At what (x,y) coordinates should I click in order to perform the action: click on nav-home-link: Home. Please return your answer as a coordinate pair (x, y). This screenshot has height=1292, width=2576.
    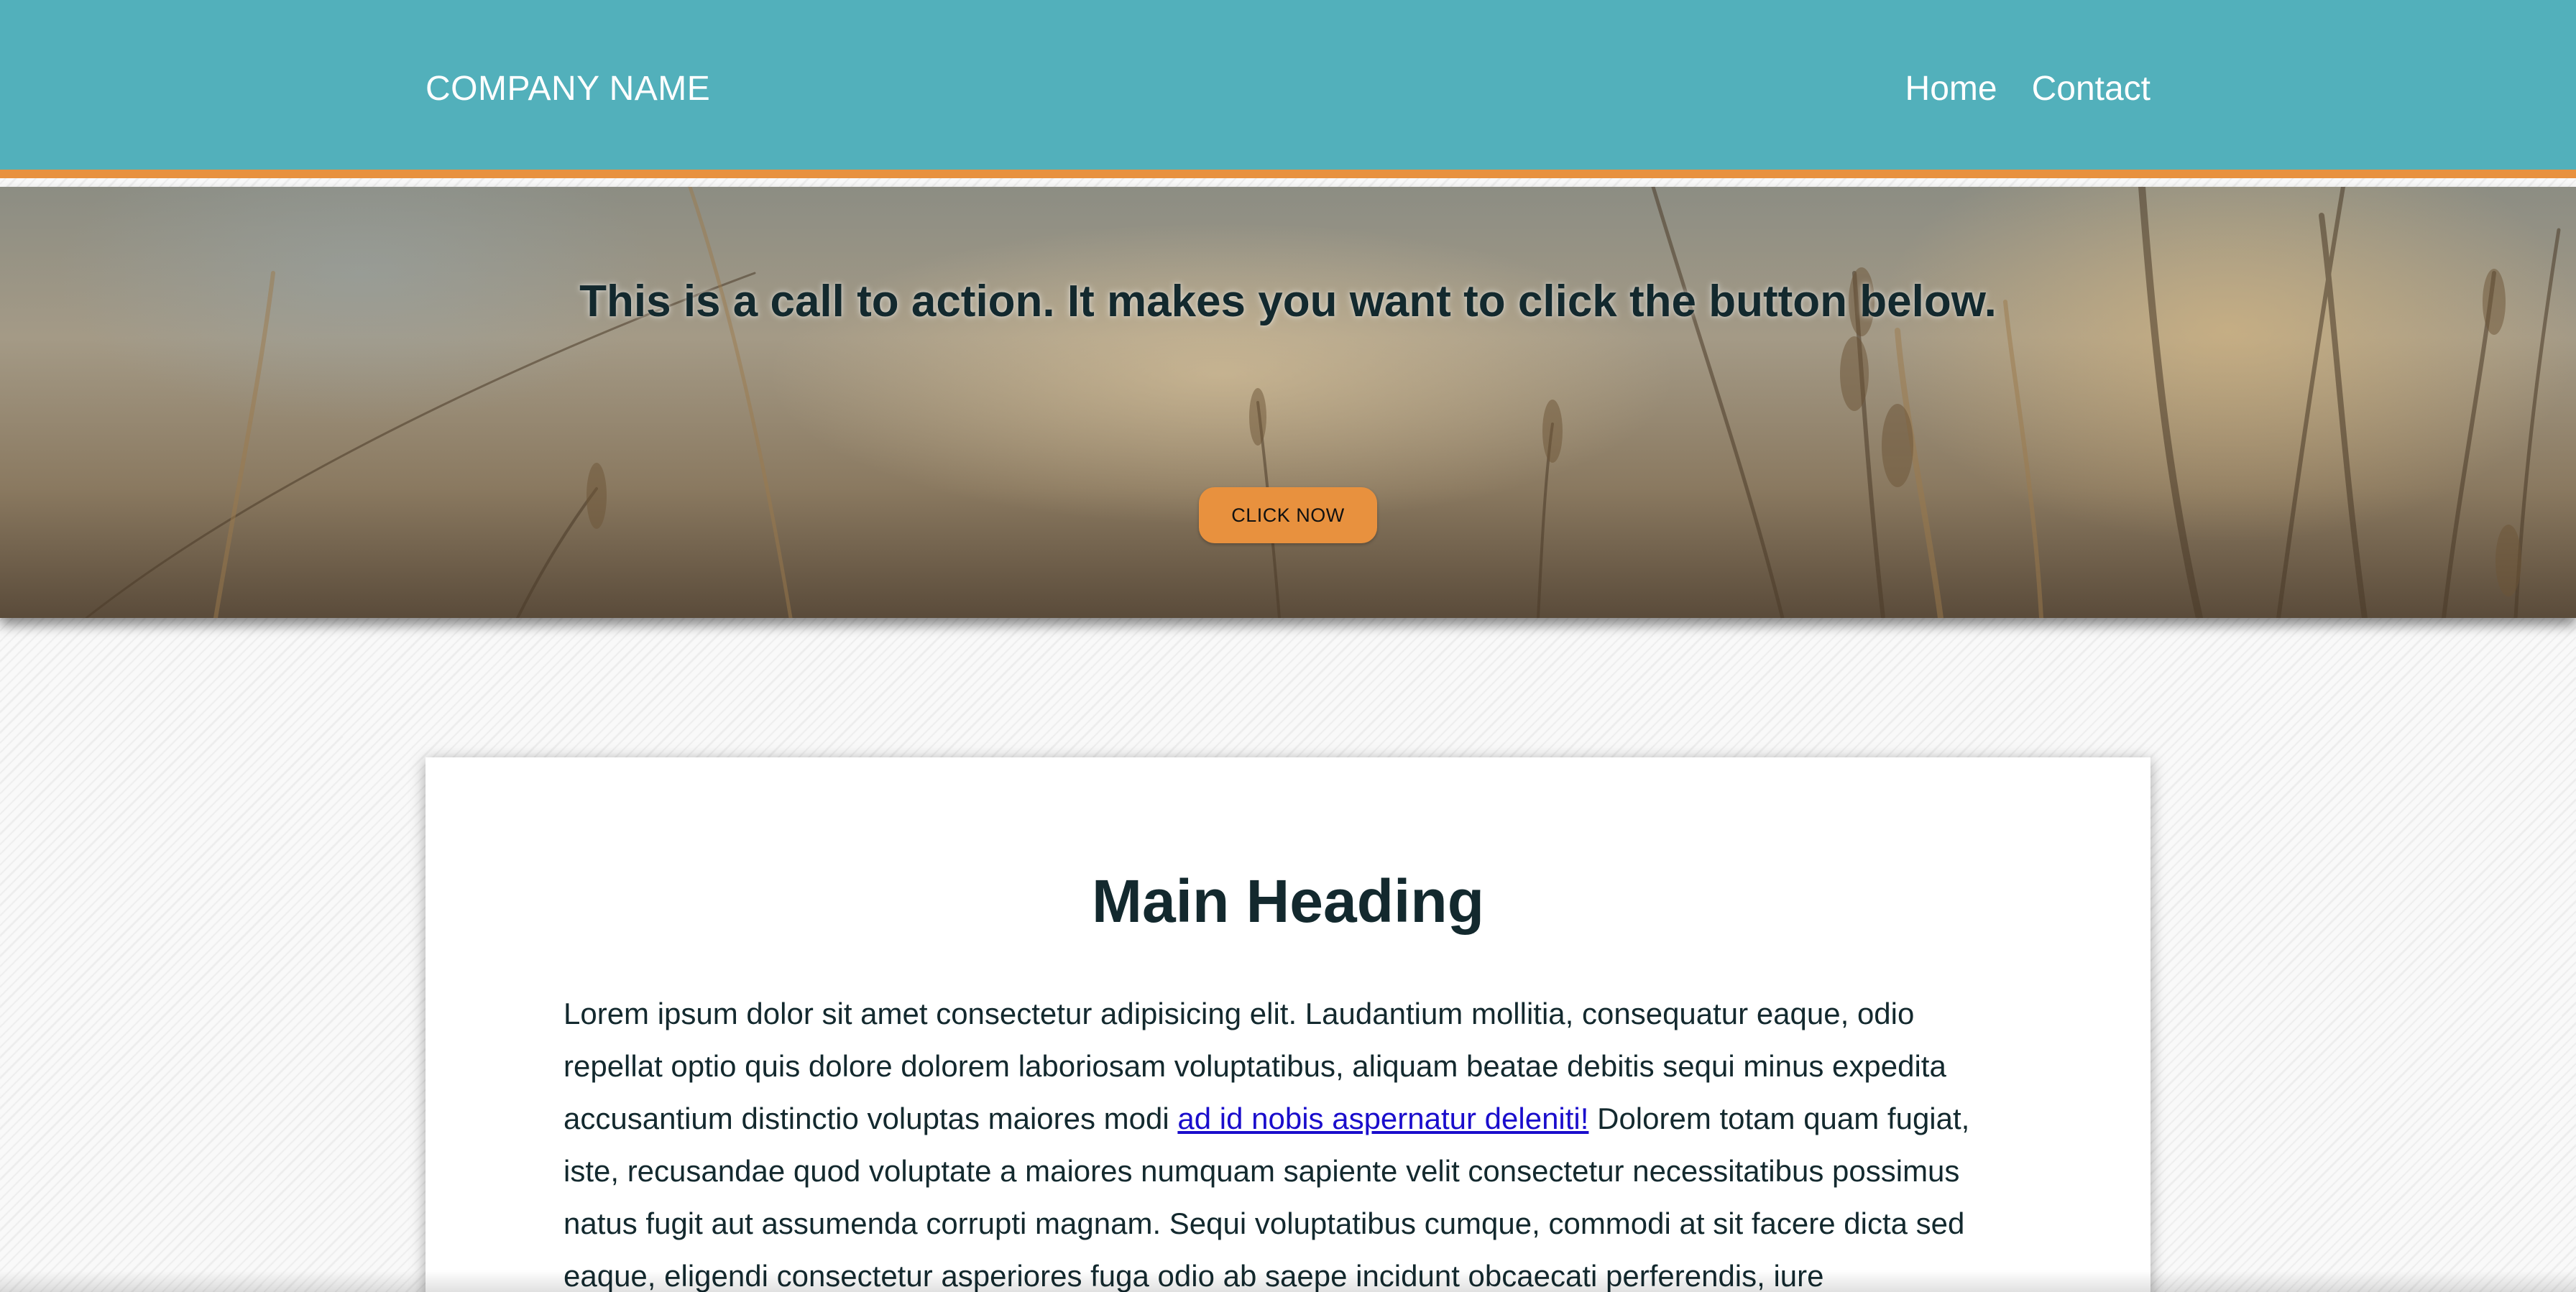
    Looking at the image, I should click on (1951, 89).